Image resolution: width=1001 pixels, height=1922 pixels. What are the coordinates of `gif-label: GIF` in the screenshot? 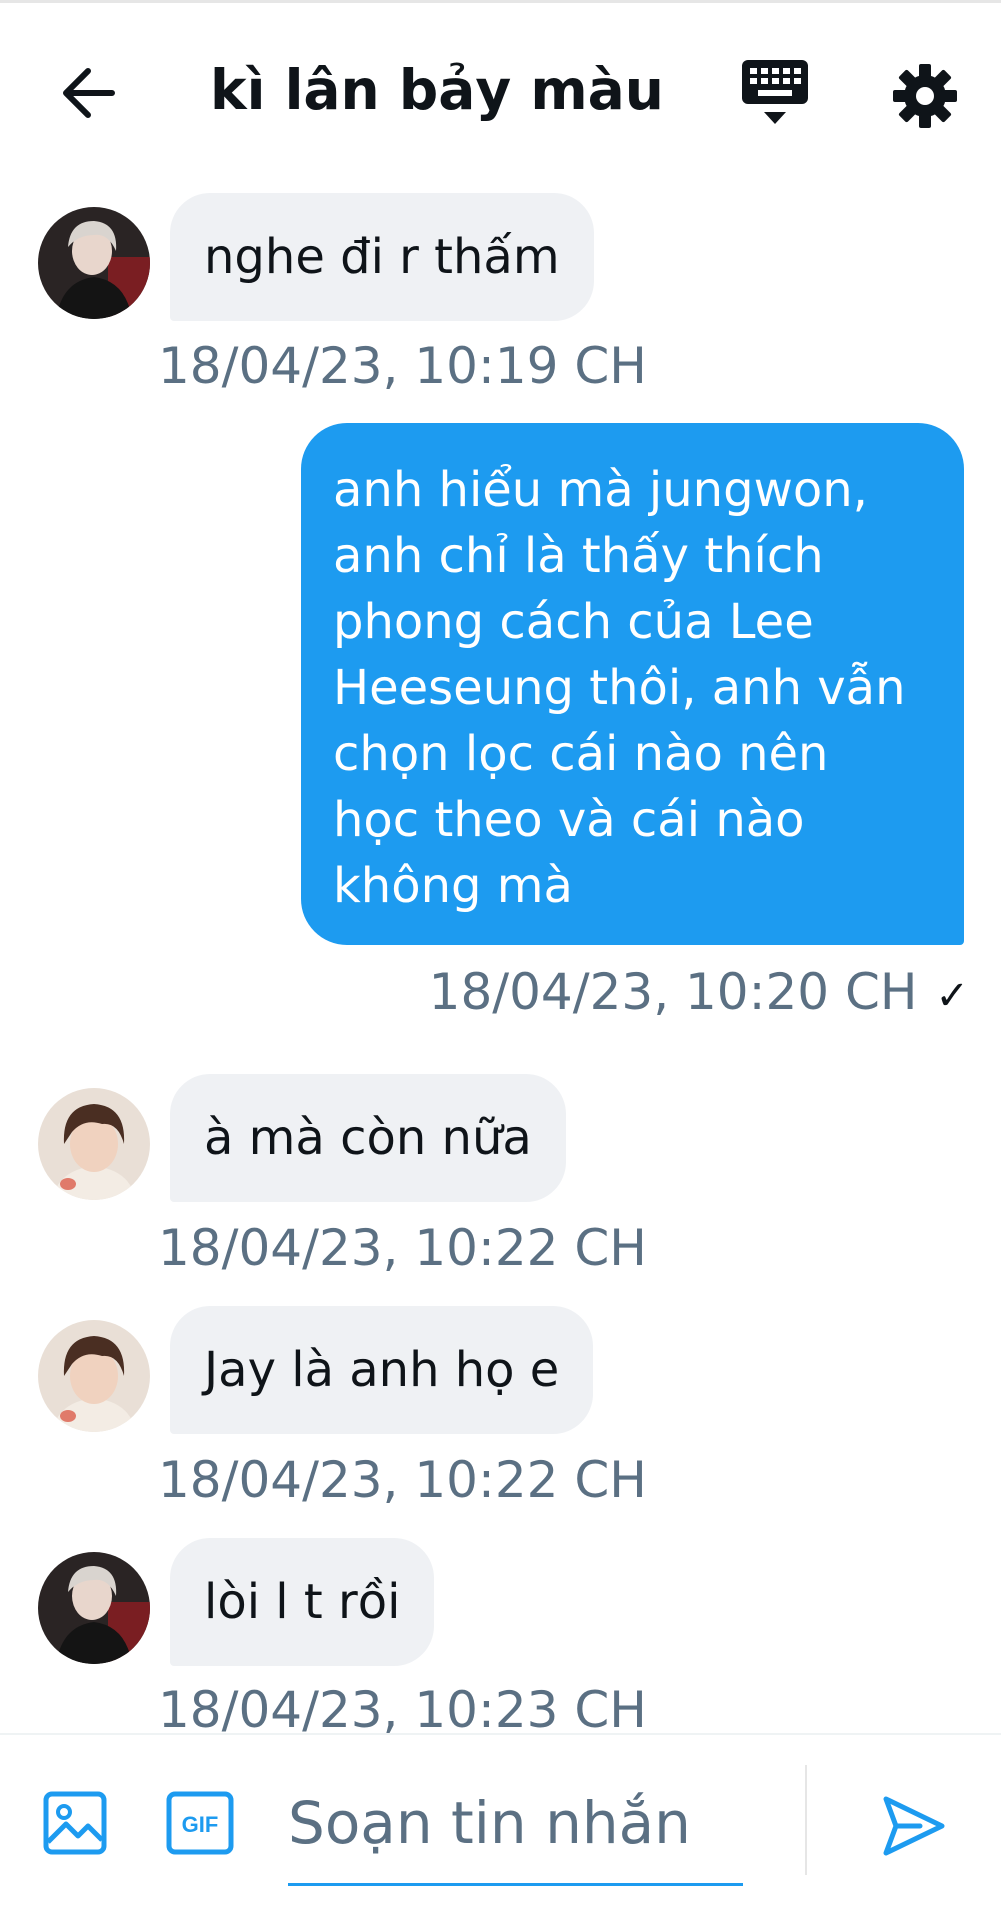 It's located at (200, 1824).